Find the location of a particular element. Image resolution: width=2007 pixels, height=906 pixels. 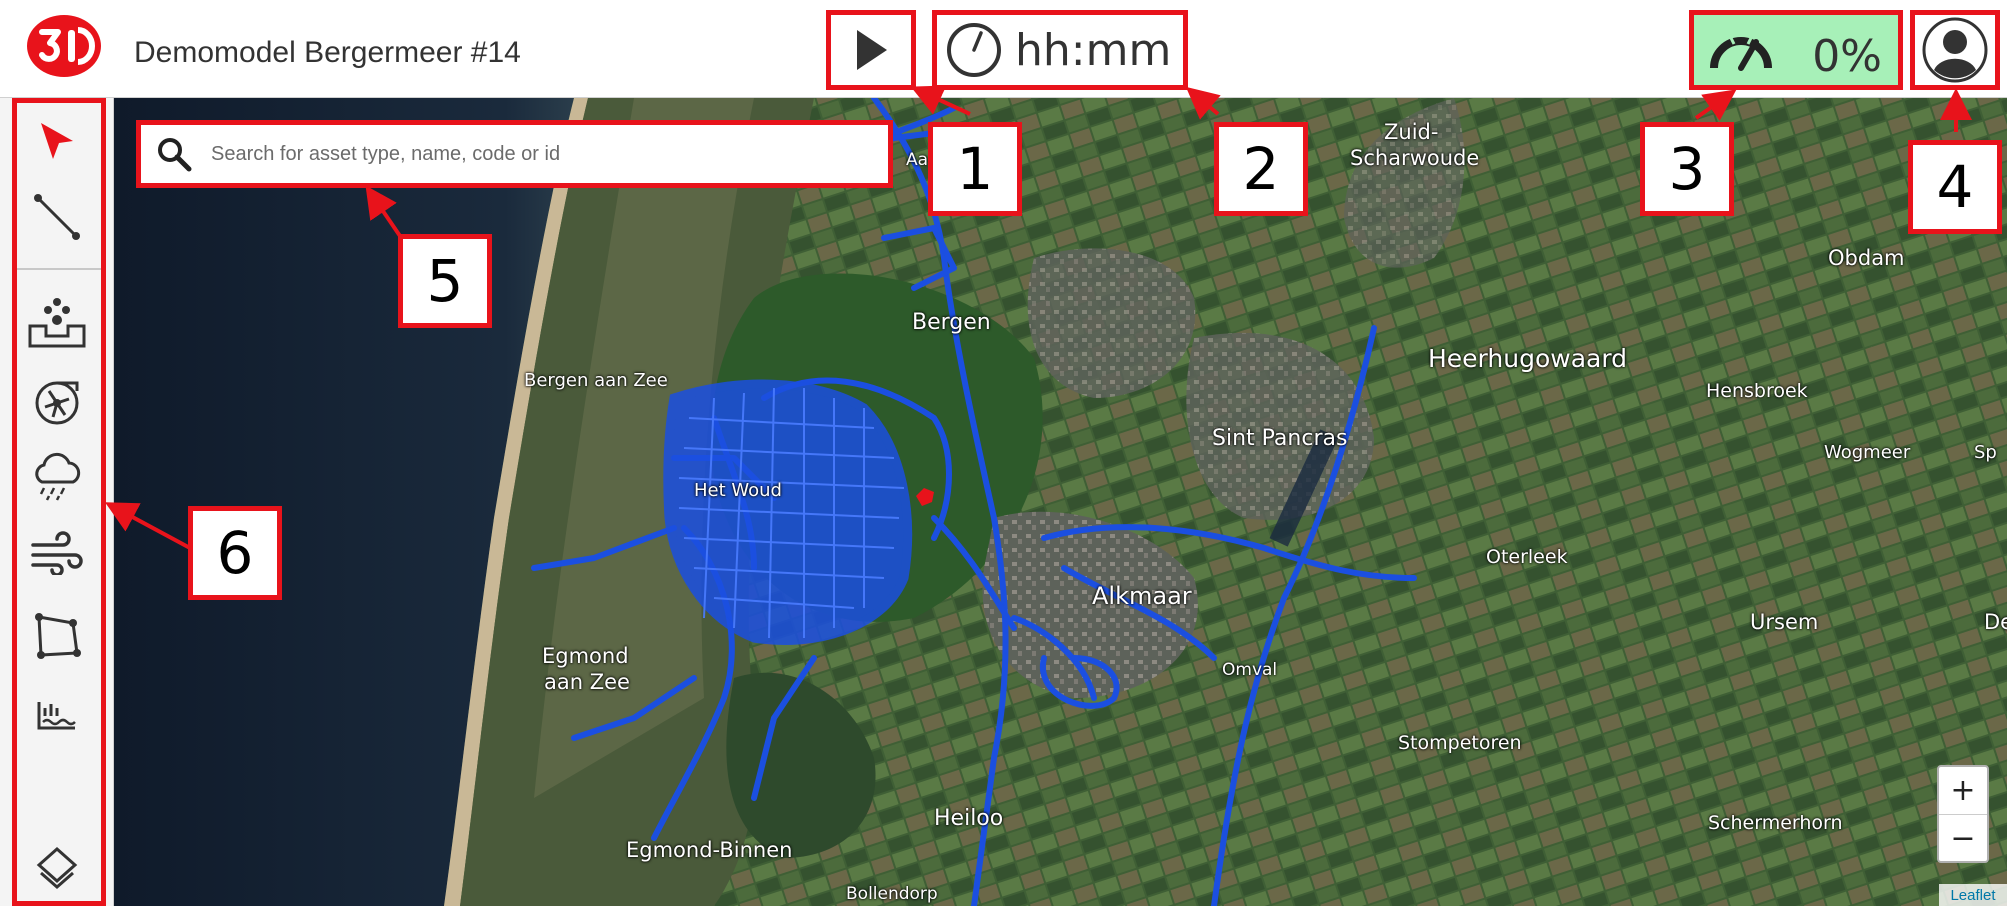

line-icon is located at coordinates (57, 217).